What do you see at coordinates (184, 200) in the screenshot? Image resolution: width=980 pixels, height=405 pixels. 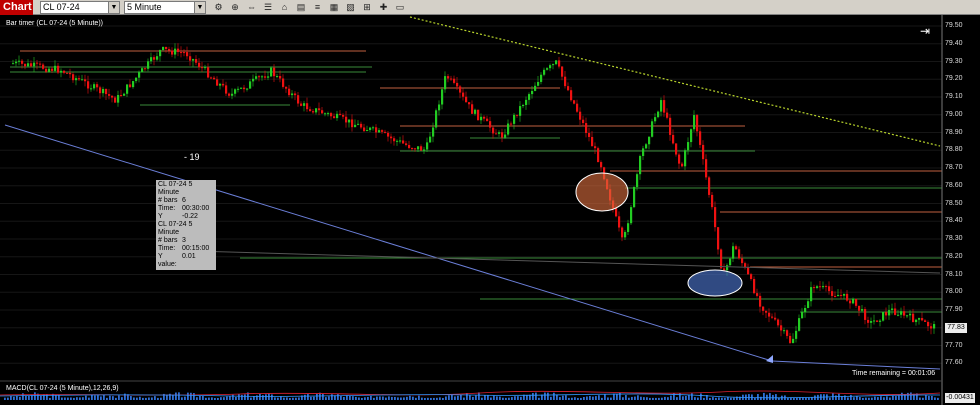 I see `info-value-bars: 6` at bounding box center [184, 200].